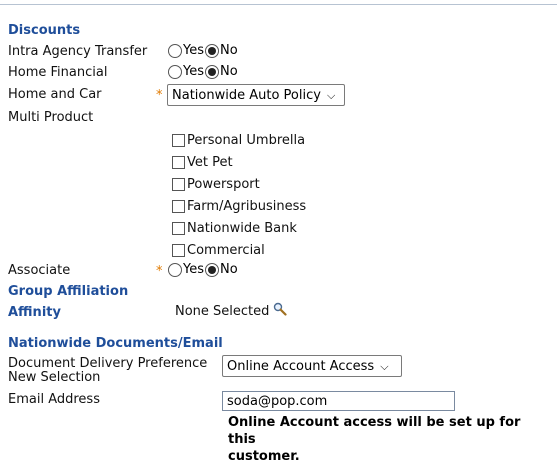 This screenshot has height=465, width=557. Describe the element at coordinates (242, 228) in the screenshot. I see `nationwide-bank-label: Nationwide Bank` at that location.